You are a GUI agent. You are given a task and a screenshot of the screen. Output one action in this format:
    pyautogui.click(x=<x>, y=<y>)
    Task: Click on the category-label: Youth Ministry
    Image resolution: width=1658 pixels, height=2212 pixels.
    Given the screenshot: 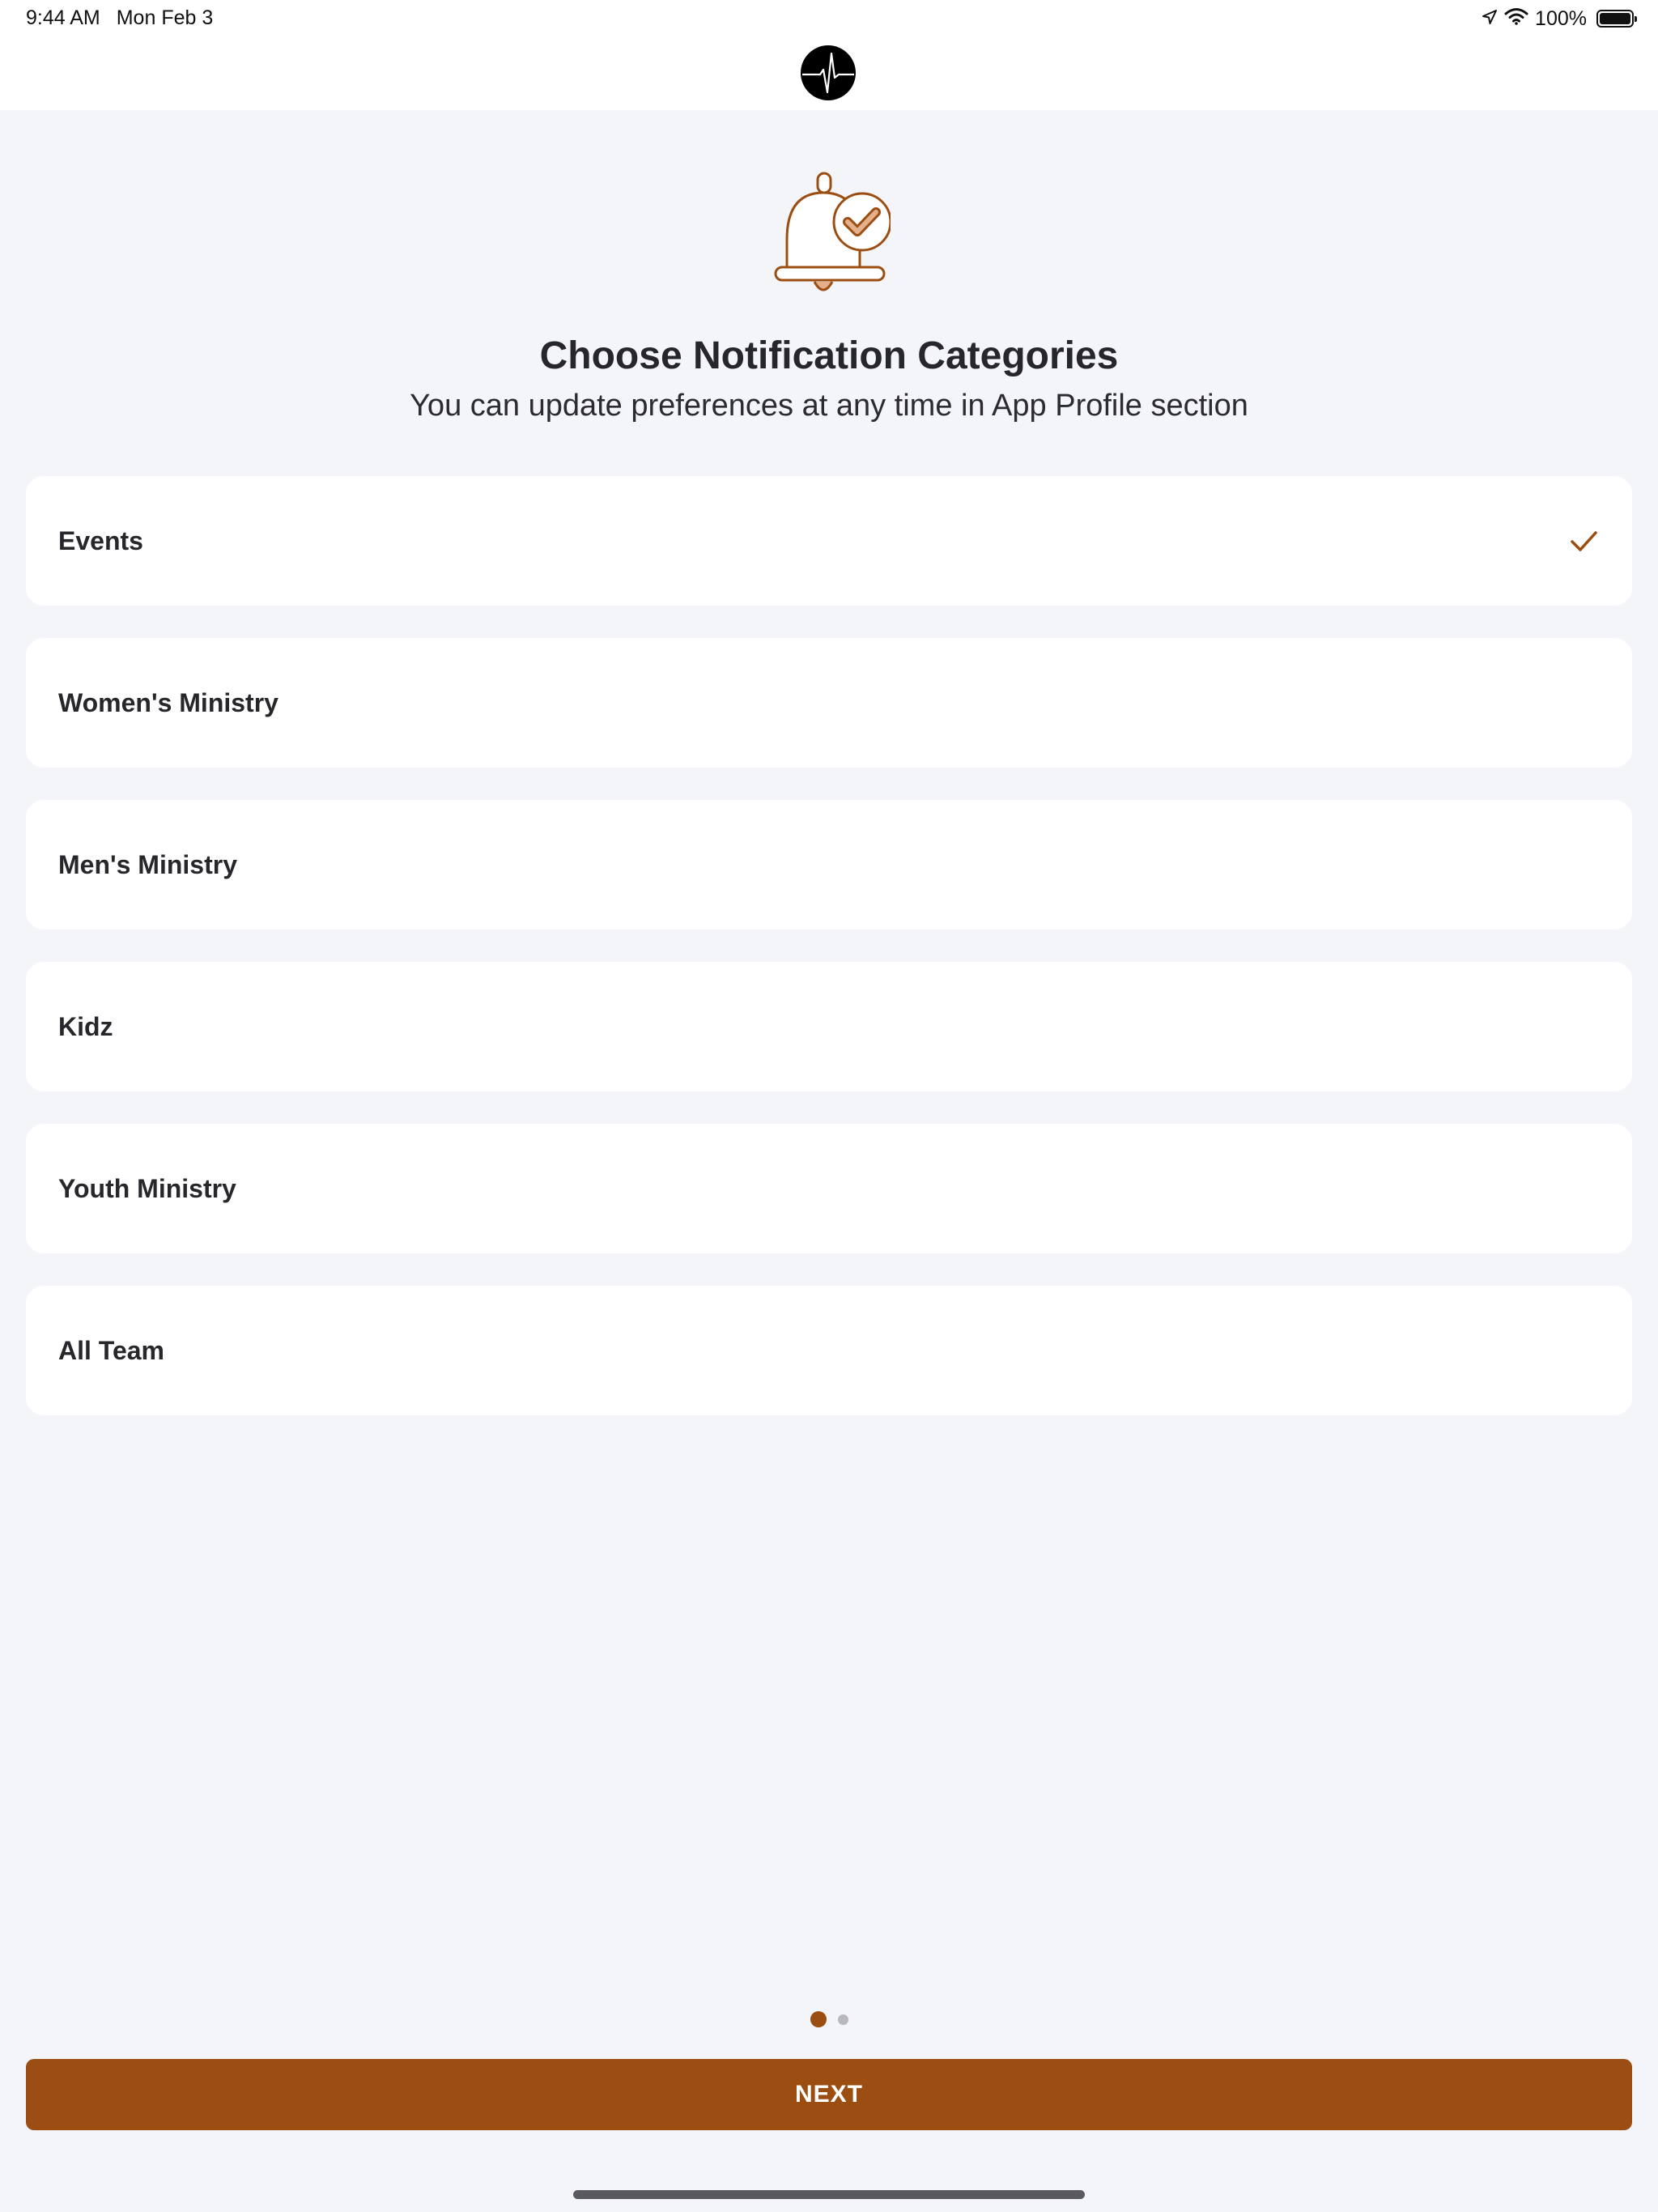 What is the action you would take?
    pyautogui.click(x=147, y=1188)
    